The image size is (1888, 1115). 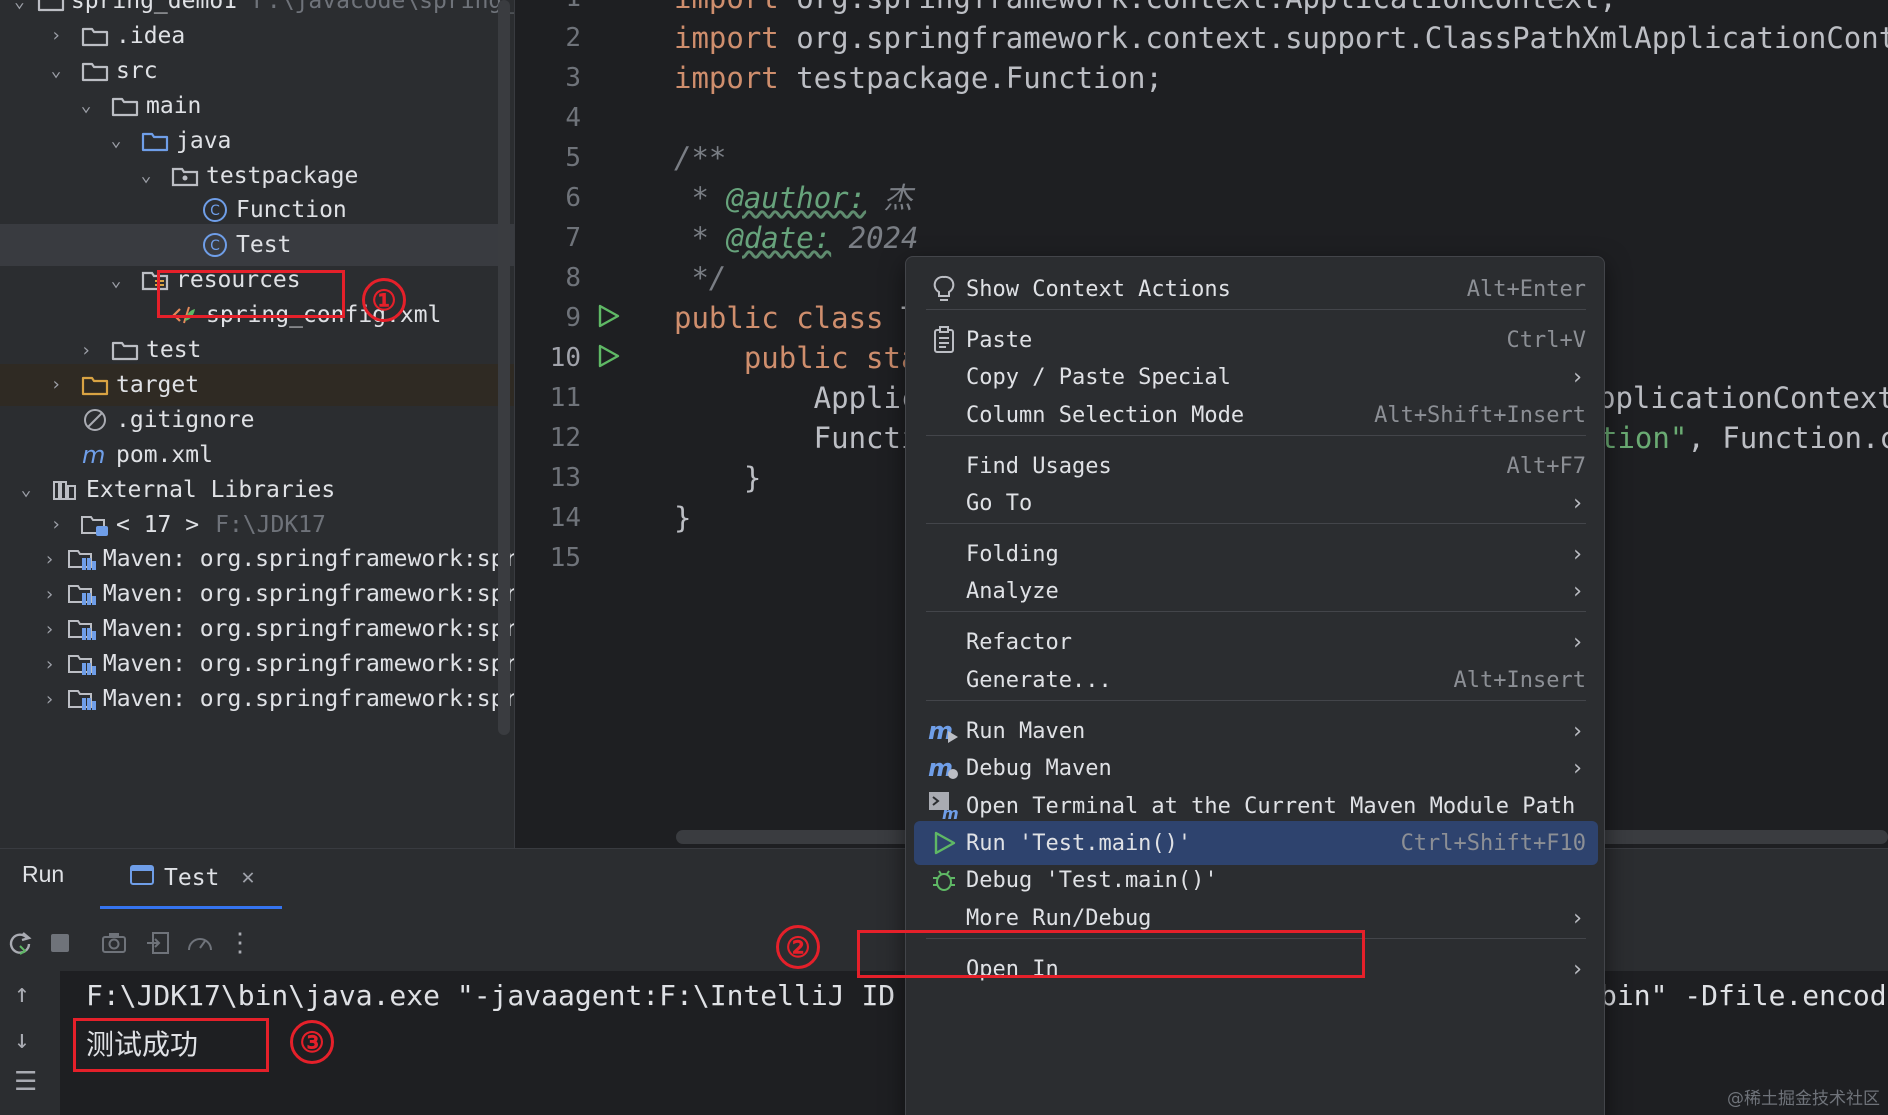 What do you see at coordinates (25, 1082) in the screenshot?
I see `soft-wrap-icon: ☰` at bounding box center [25, 1082].